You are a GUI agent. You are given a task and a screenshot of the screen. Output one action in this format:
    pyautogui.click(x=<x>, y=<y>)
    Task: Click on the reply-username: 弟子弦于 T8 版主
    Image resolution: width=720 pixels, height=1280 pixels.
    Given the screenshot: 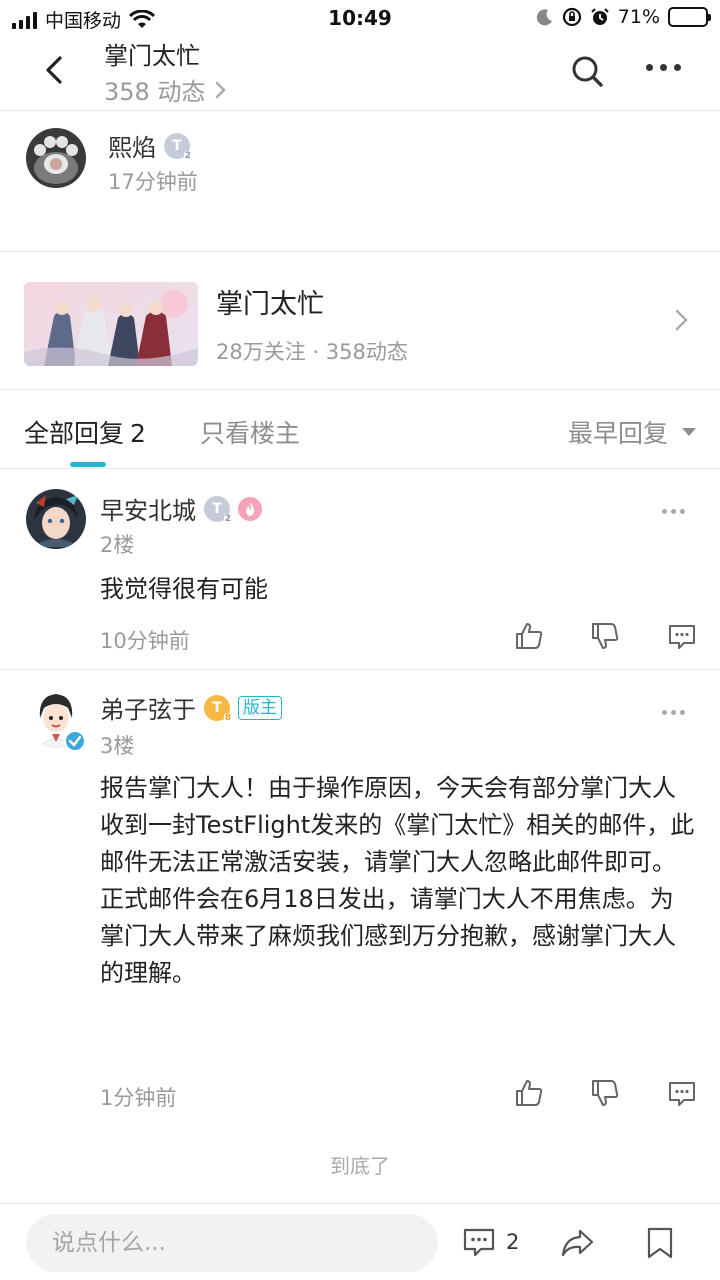 What is the action you would take?
    pyautogui.click(x=191, y=707)
    